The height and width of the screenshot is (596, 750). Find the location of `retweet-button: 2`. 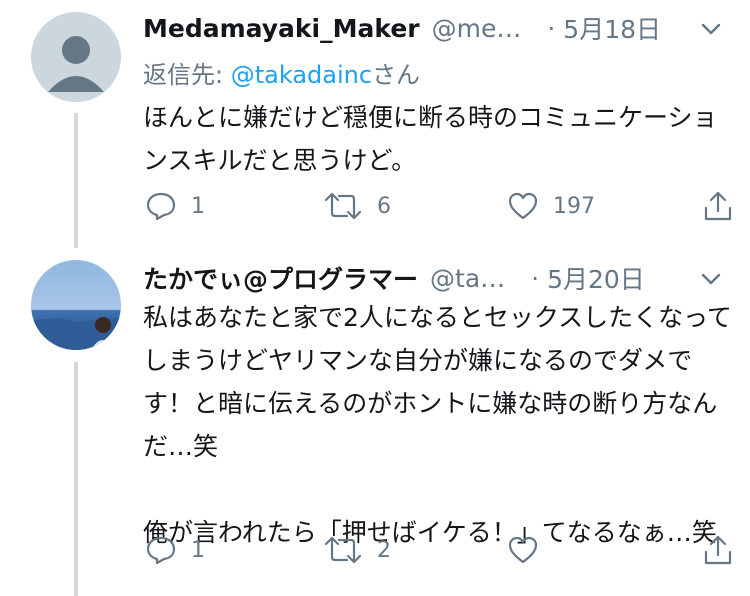

retweet-button: 2 is located at coordinates (357, 550).